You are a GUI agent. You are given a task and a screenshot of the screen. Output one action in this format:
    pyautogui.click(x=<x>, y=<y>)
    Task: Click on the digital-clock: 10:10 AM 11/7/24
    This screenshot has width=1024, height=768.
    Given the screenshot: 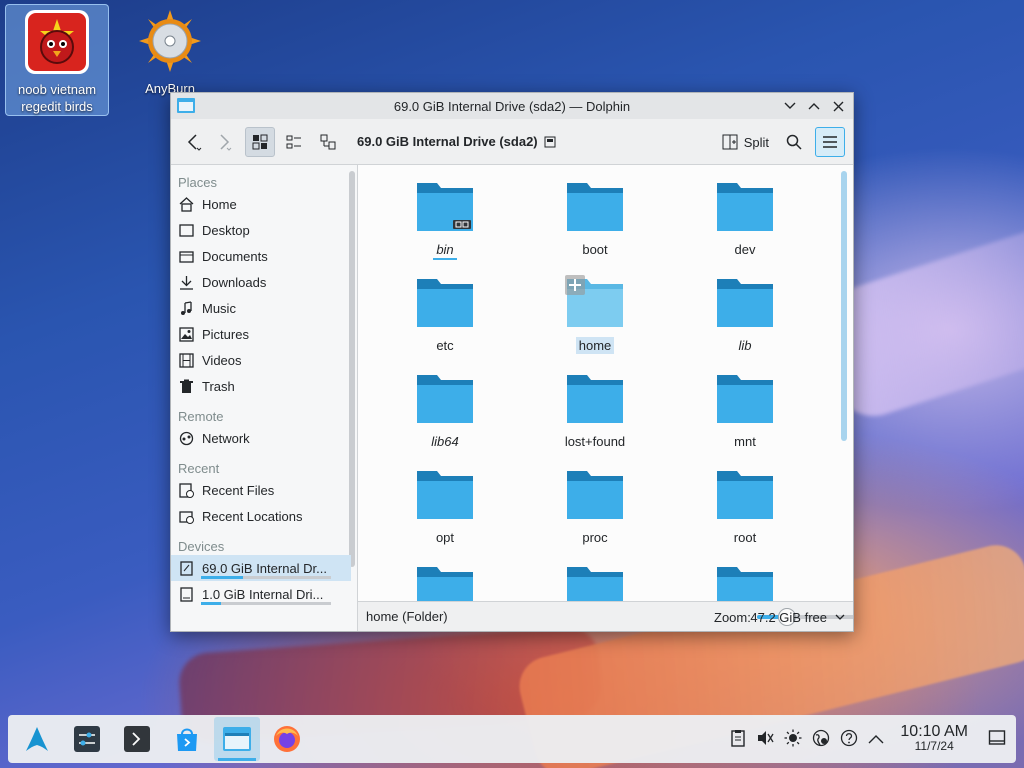 What is the action you would take?
    pyautogui.click(x=934, y=739)
    